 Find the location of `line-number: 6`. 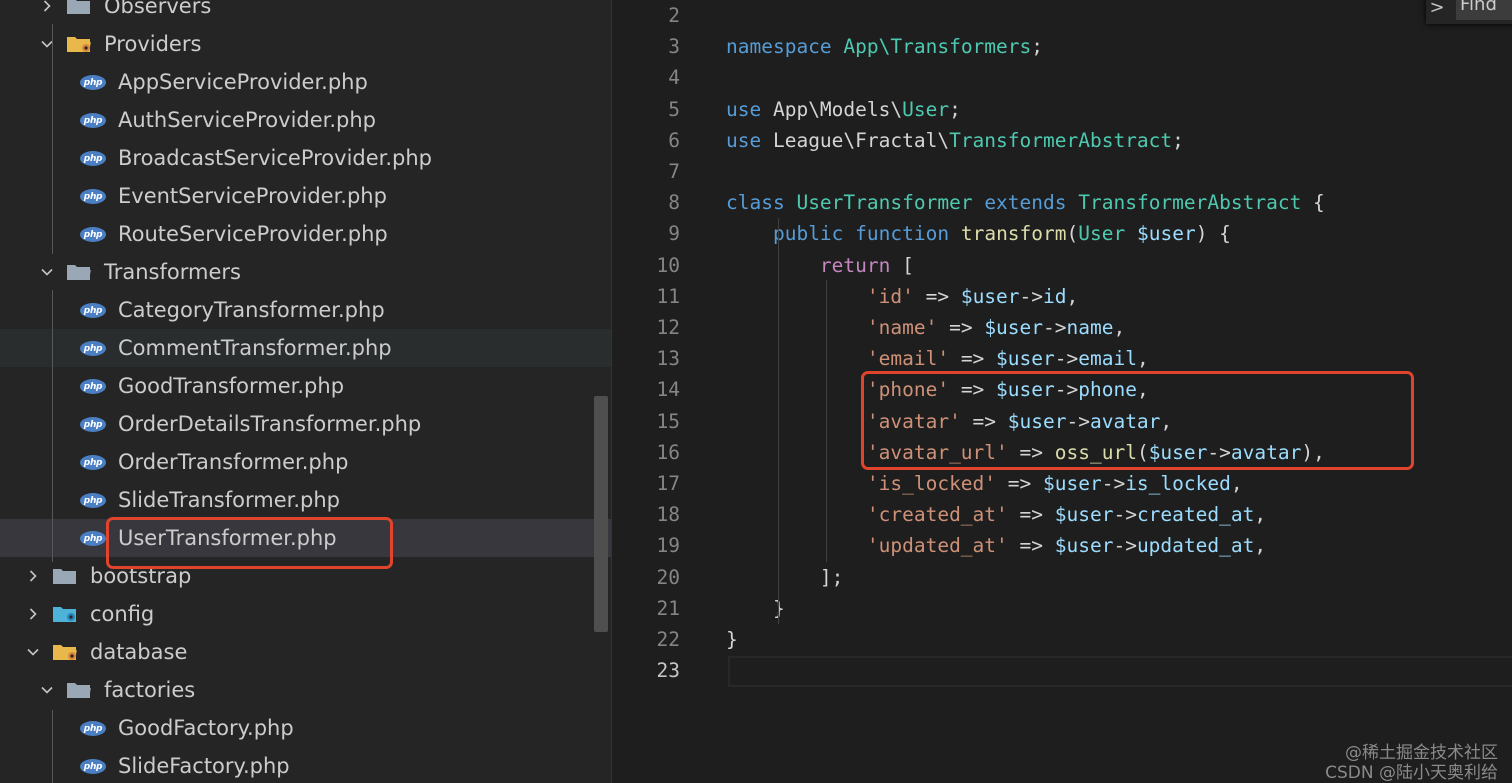

line-number: 6 is located at coordinates (674, 140).